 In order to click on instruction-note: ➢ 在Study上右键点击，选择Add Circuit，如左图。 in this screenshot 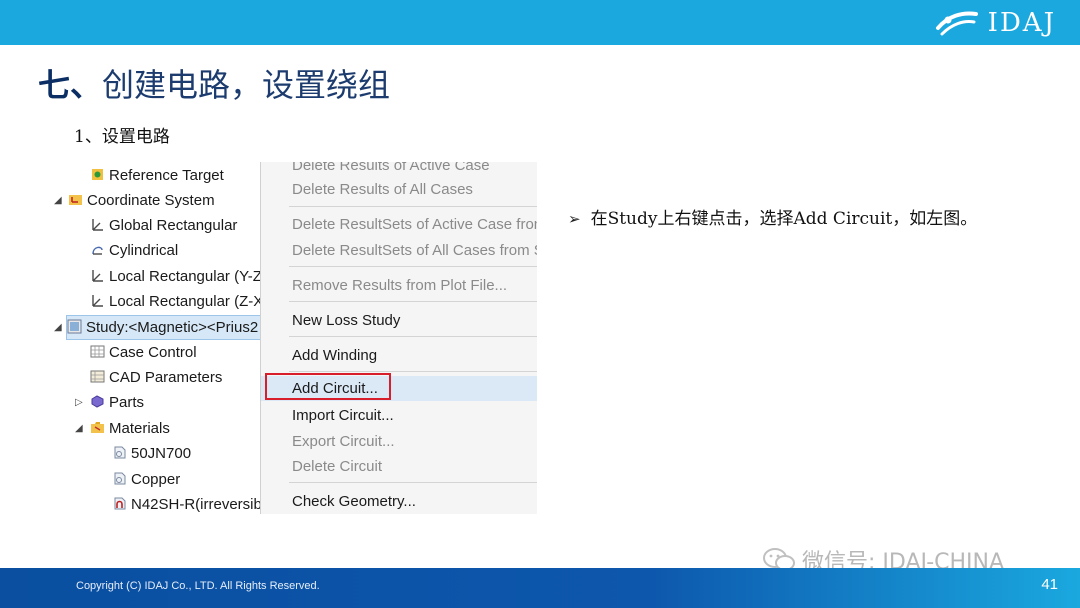, I will do `click(772, 216)`.